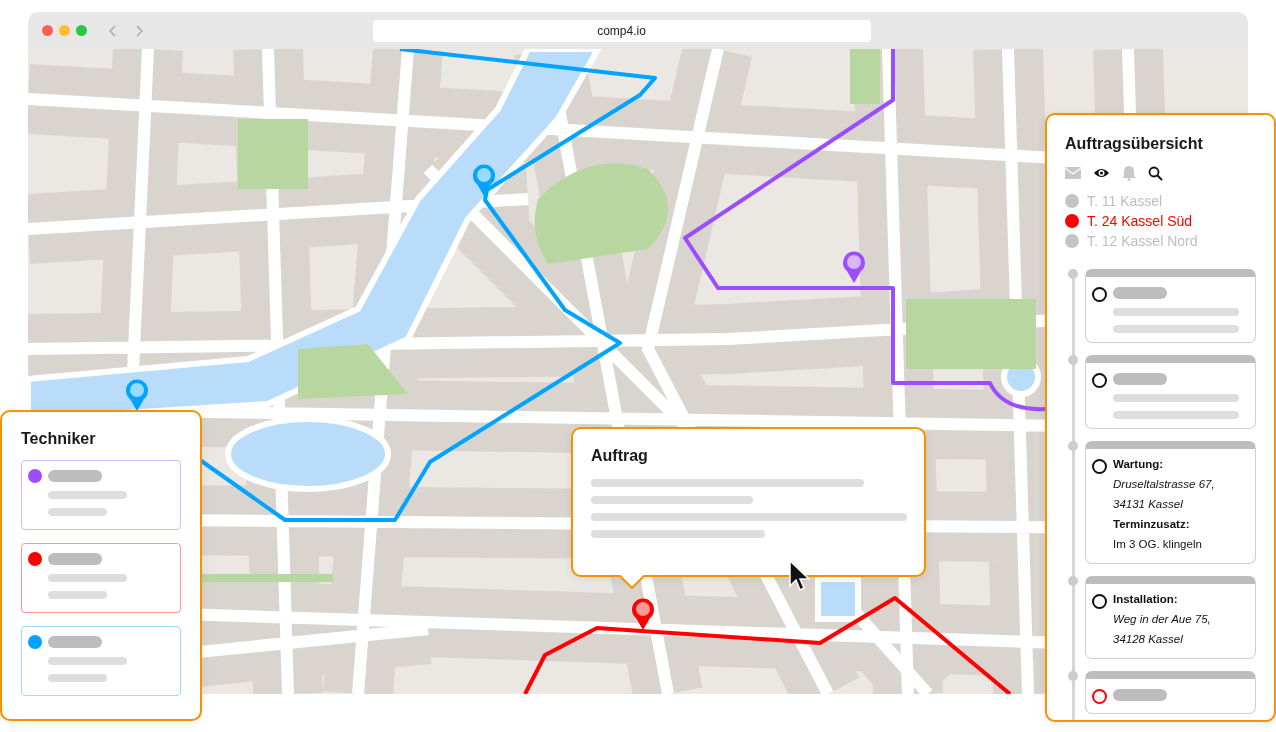 This screenshot has height=732, width=1276. What do you see at coordinates (620, 456) in the screenshot?
I see `popup-title: Auftrag` at bounding box center [620, 456].